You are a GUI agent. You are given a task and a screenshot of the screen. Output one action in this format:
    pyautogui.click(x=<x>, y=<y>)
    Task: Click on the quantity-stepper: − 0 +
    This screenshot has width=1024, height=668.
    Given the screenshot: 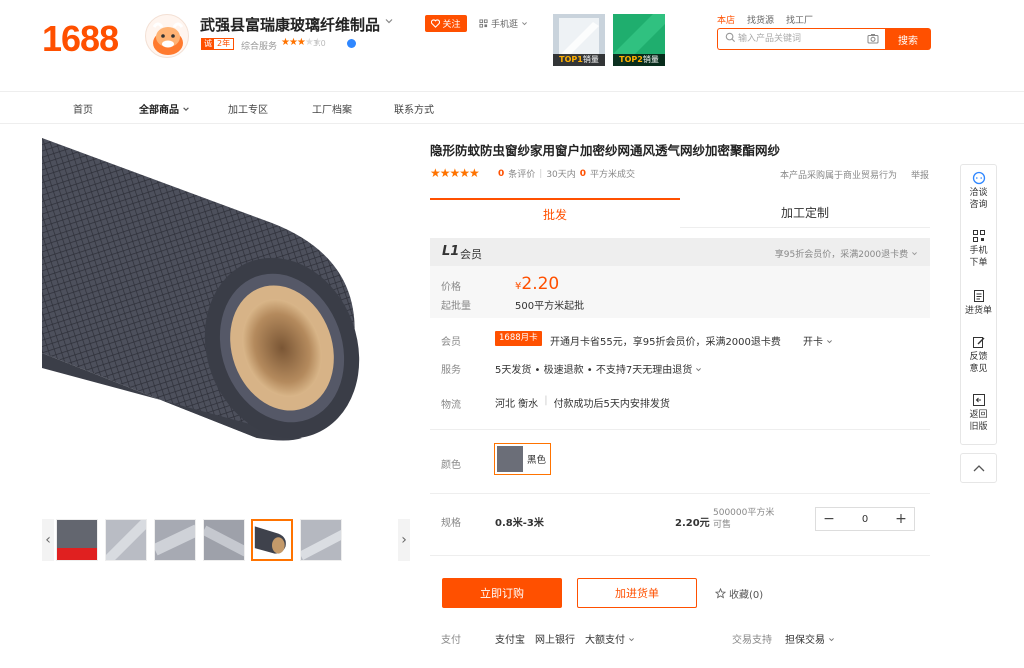 What is the action you would take?
    pyautogui.click(x=865, y=519)
    